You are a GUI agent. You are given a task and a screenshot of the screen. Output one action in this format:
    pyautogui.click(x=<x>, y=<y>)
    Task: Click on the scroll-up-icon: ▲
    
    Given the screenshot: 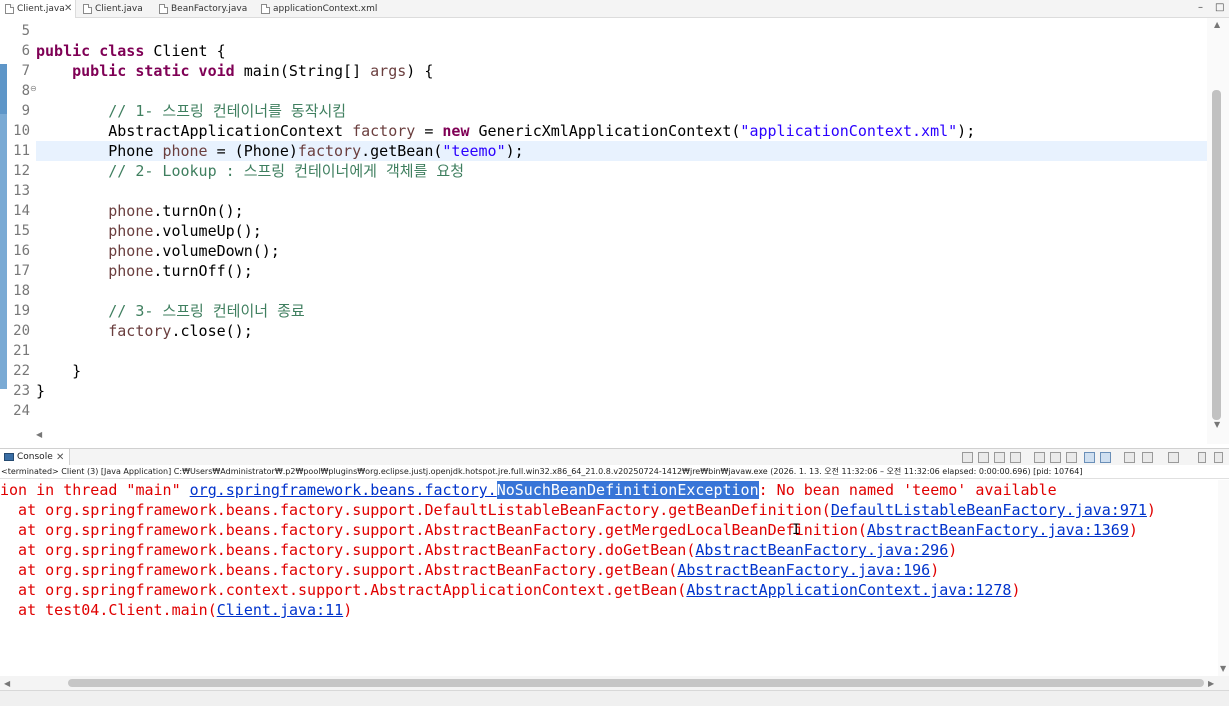 What is the action you would take?
    pyautogui.click(x=1217, y=24)
    